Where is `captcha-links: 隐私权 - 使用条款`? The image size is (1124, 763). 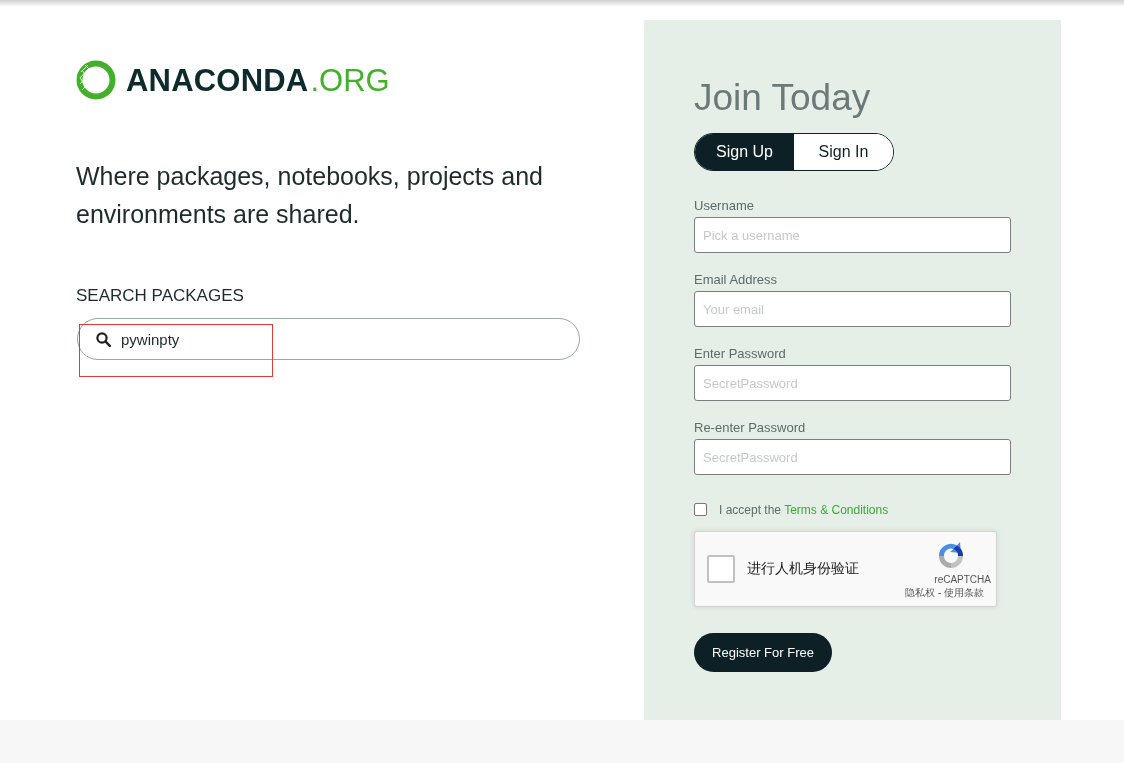
captcha-links: 隐私权 - 使用条款 is located at coordinates (944, 593).